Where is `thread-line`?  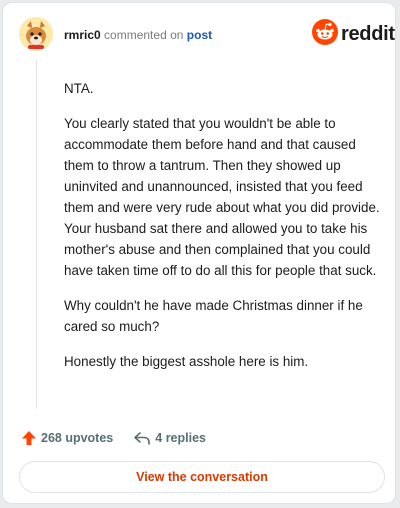 thread-line is located at coordinates (36, 234).